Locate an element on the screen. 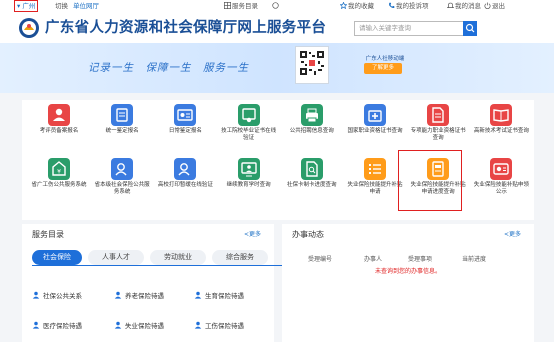  search-button is located at coordinates (470, 28).